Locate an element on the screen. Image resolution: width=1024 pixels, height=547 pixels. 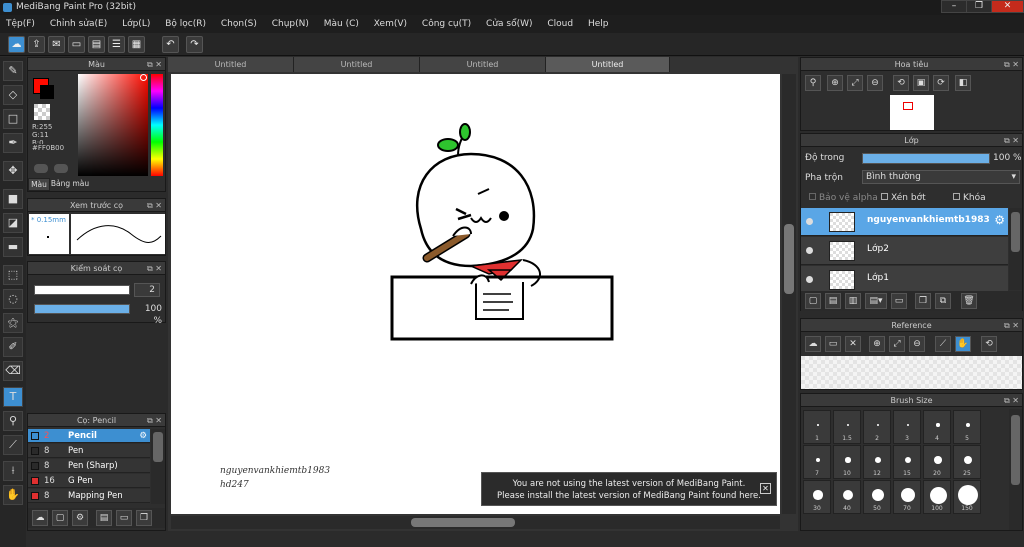
tab-untitled-1: Untitled is located at coordinates (231, 64).